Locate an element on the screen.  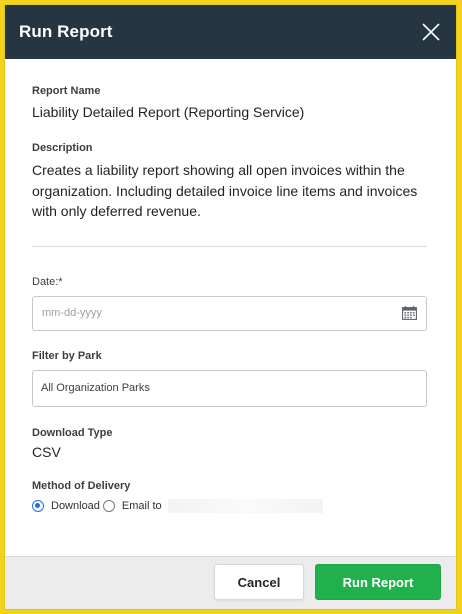
download-type-label: Download Type is located at coordinates (72, 432).